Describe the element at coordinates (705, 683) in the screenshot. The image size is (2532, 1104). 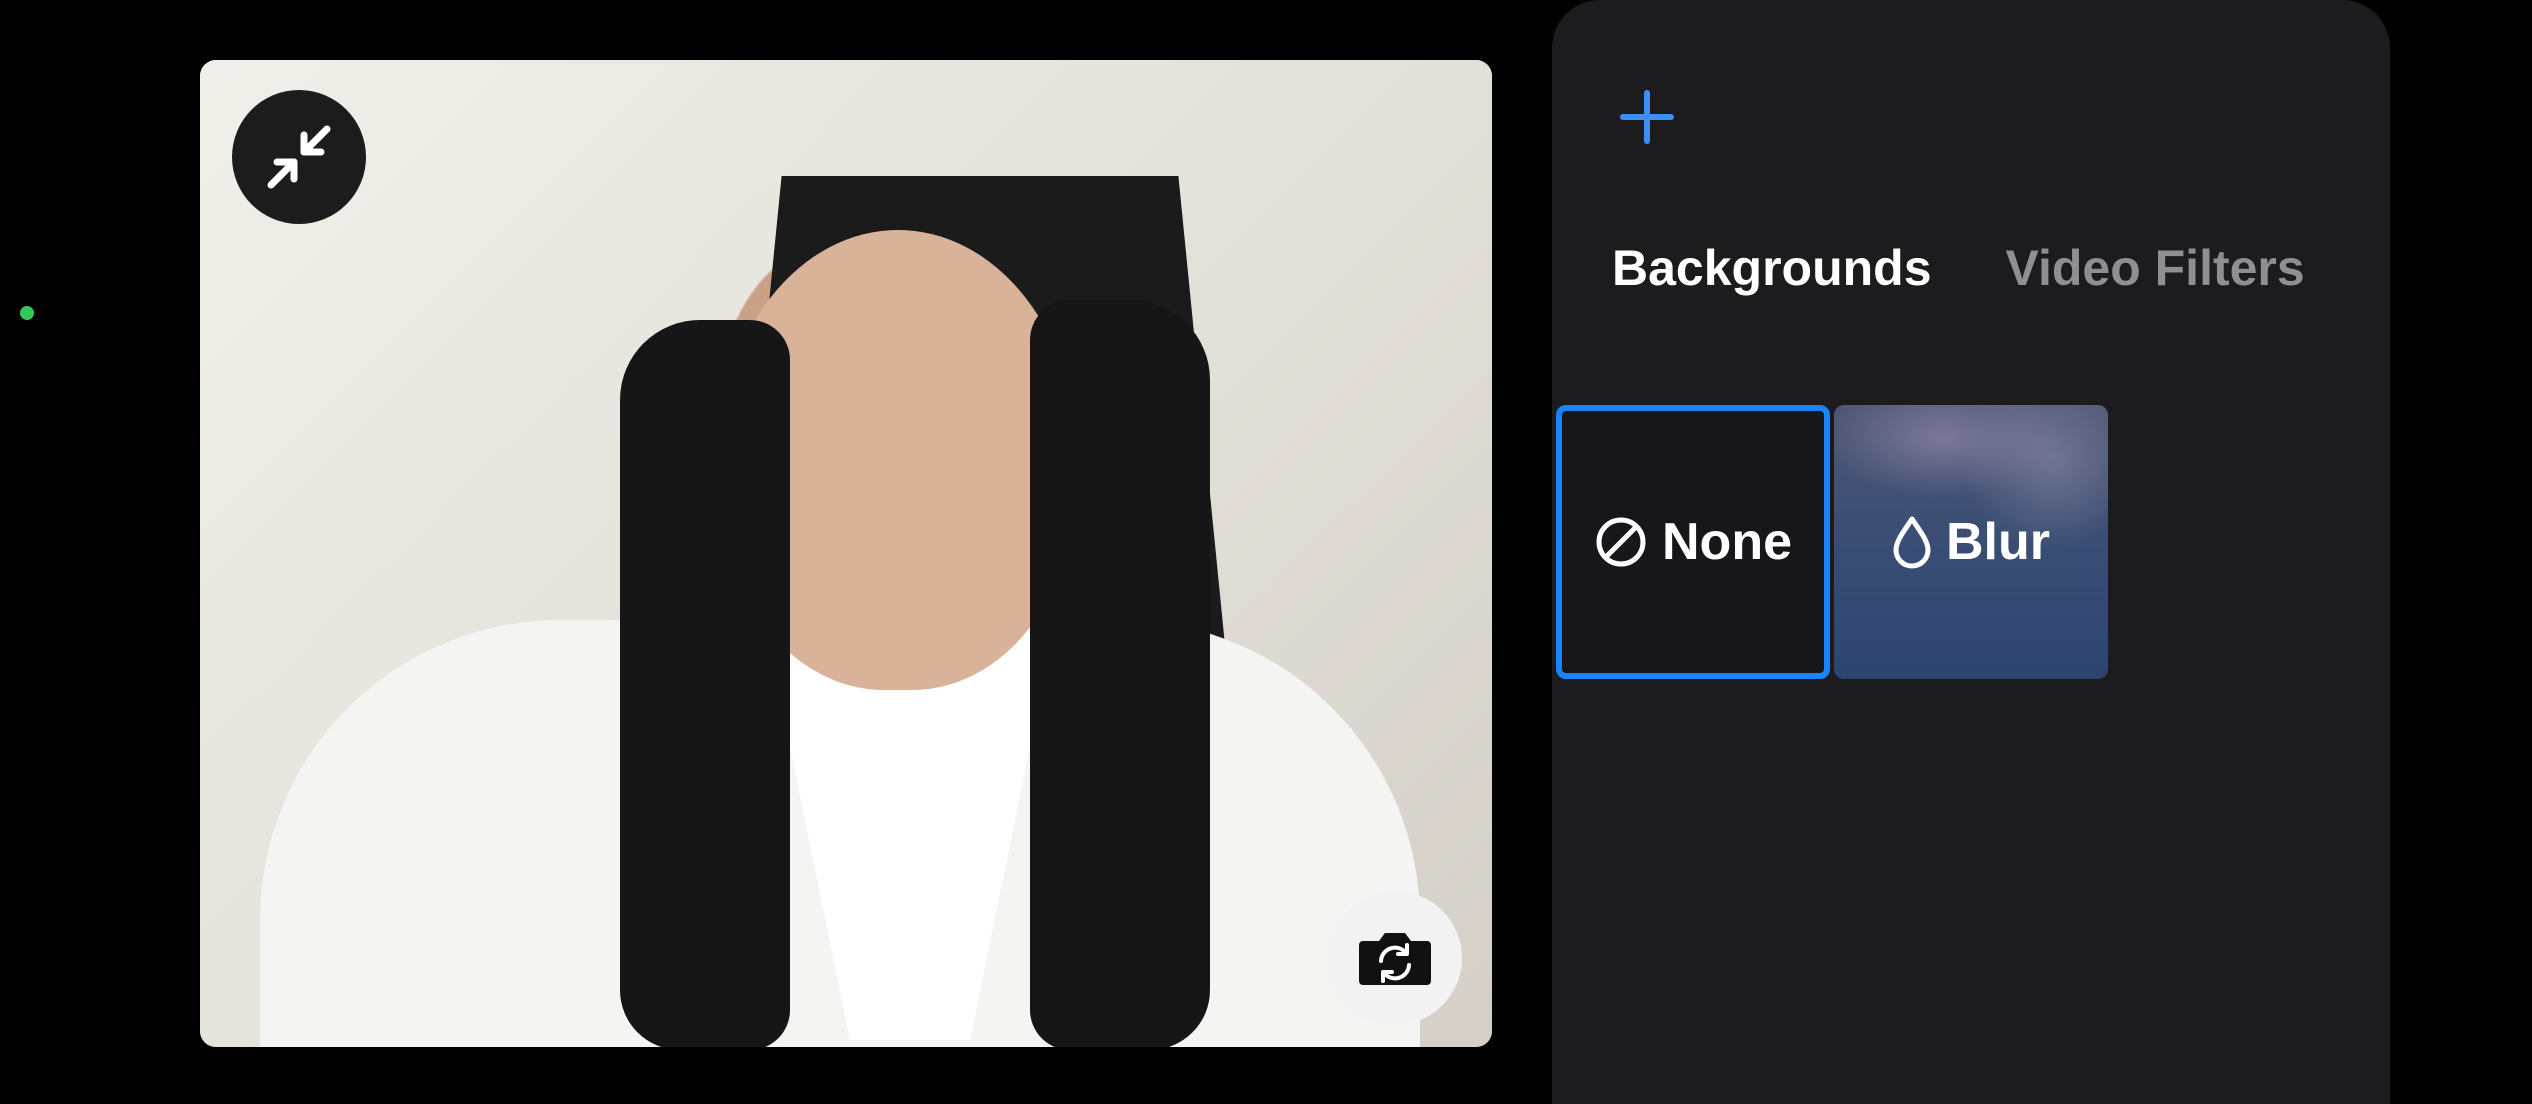
I see `feed-hair-left-shape` at that location.